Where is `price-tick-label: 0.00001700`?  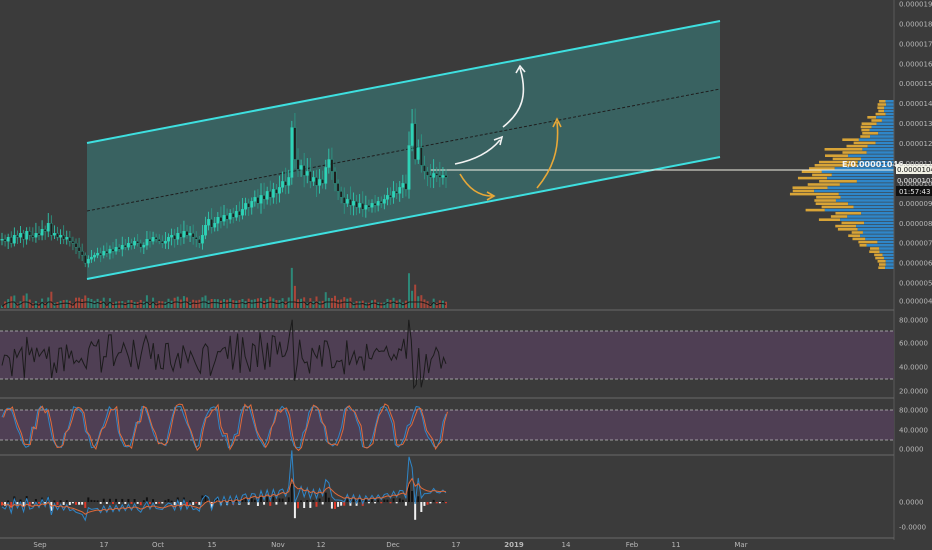
price-tick-label: 0.00001700 is located at coordinates (915, 44).